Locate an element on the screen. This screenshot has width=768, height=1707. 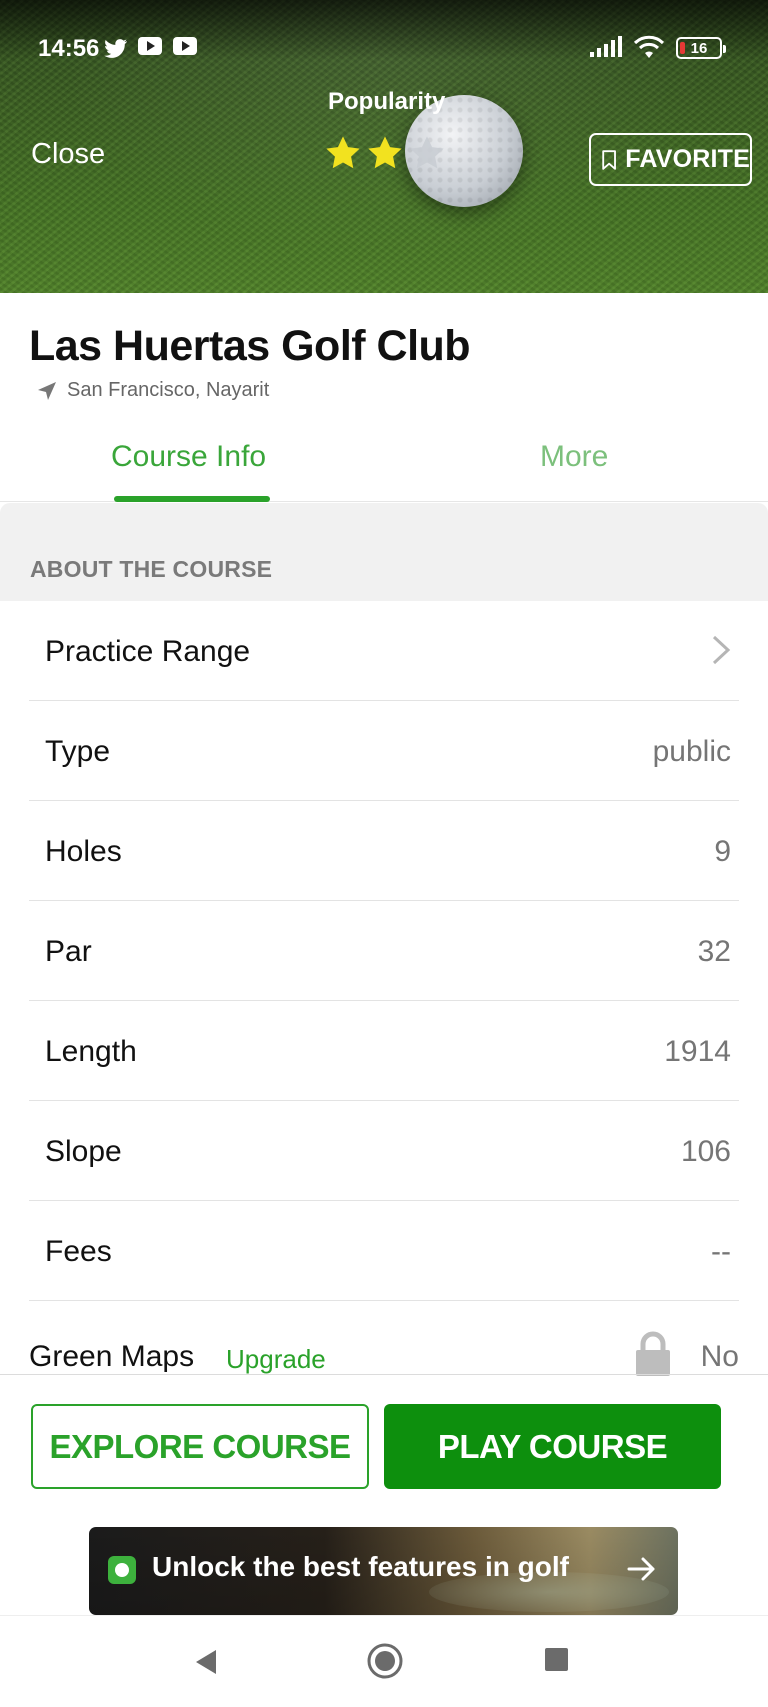
star-empty-icon is located at coordinates (427, 152).